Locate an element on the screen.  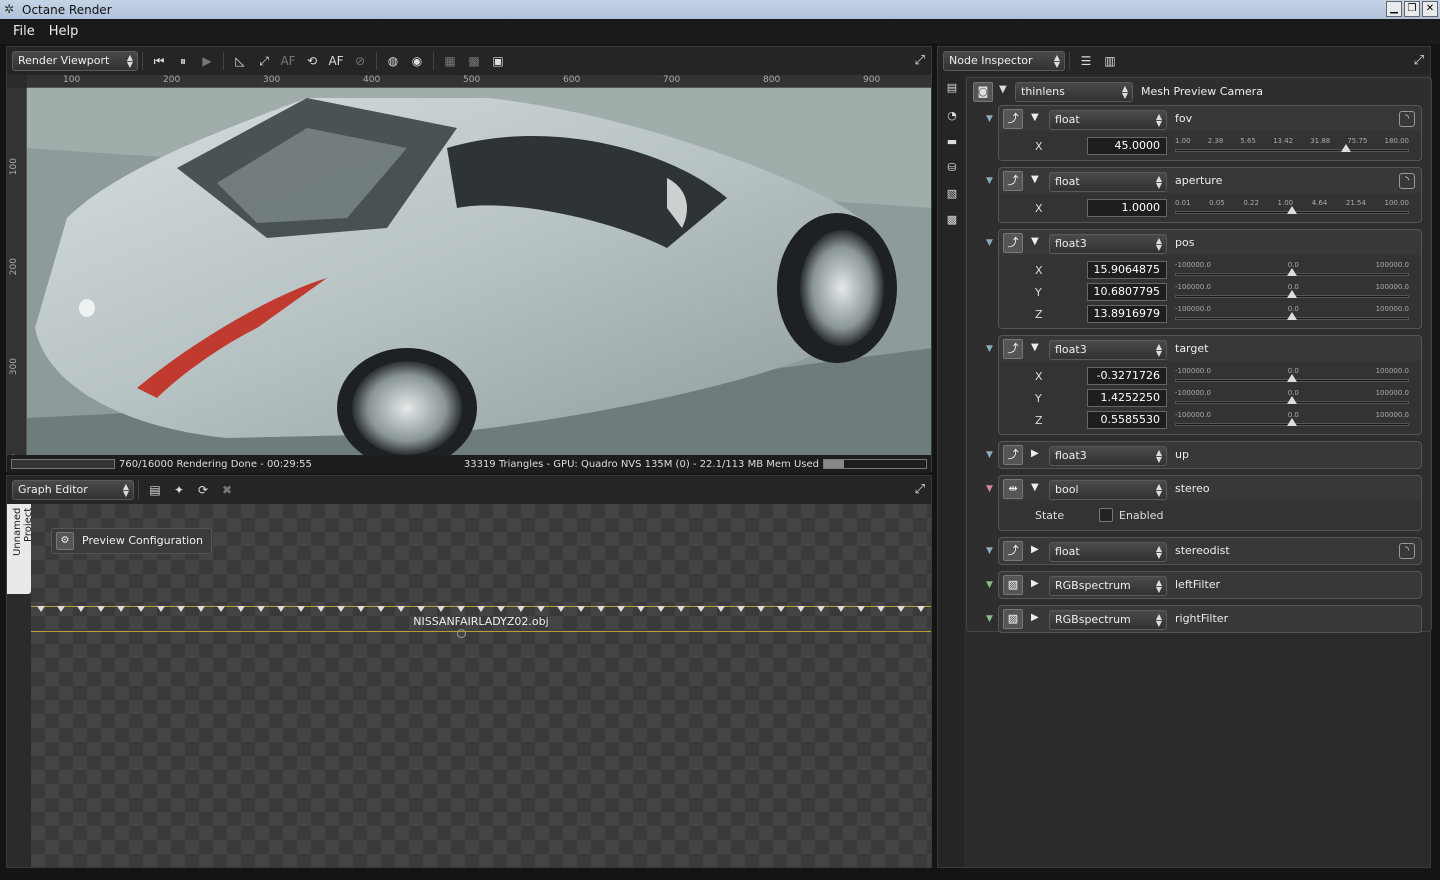
maximize-graph-editor-icon: ⤢ is located at coordinates (920, 489).